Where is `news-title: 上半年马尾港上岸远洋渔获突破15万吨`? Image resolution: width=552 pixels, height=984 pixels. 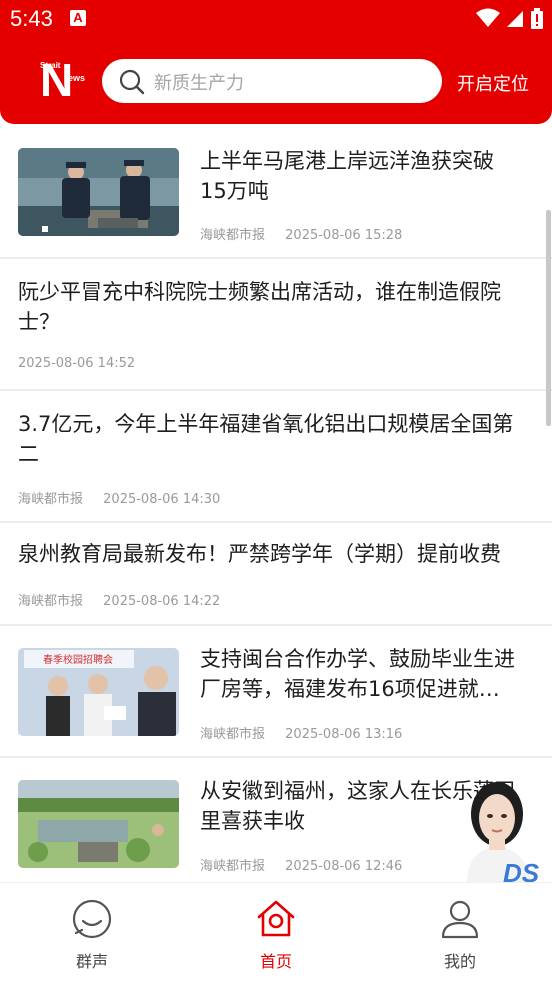 news-title: 上半年马尾港上岸远洋渔获突破15万吨 is located at coordinates (360, 176).